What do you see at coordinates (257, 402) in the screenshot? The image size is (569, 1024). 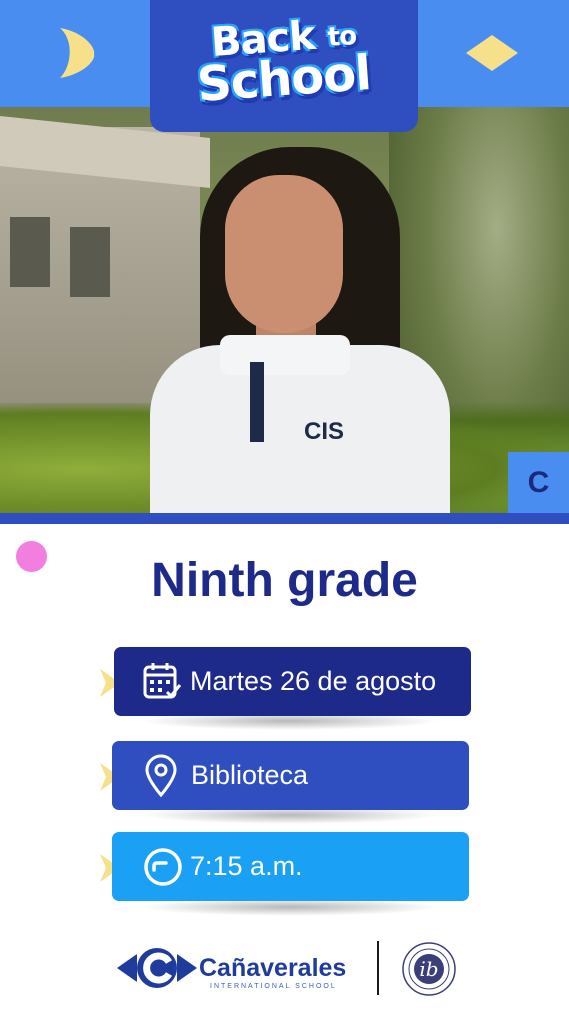 I see `photo-placket` at bounding box center [257, 402].